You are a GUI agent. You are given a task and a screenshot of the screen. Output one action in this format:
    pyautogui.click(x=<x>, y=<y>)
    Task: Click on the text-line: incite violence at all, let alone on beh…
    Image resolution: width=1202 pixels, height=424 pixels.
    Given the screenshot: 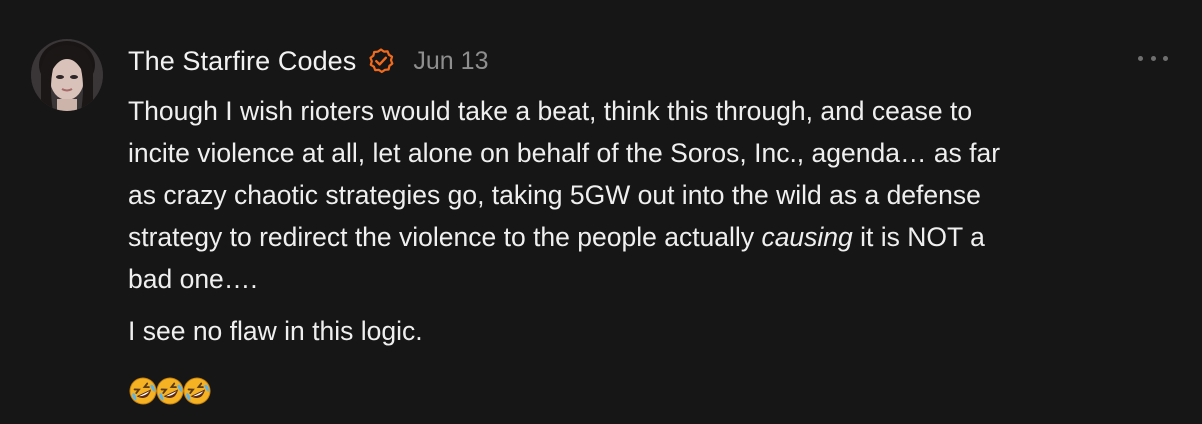 What is the action you would take?
    pyautogui.click(x=564, y=153)
    